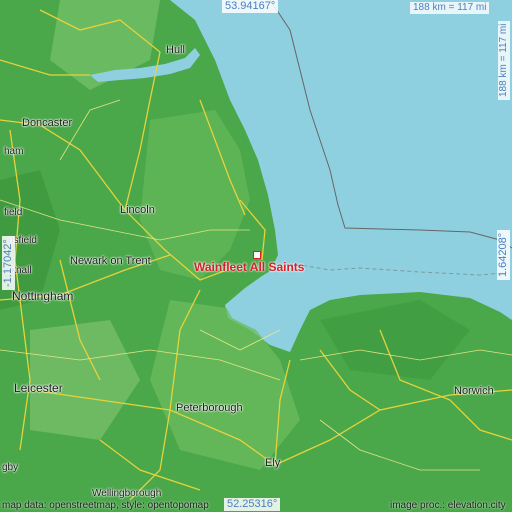  I want to click on place-hull: Hull, so click(175, 50).